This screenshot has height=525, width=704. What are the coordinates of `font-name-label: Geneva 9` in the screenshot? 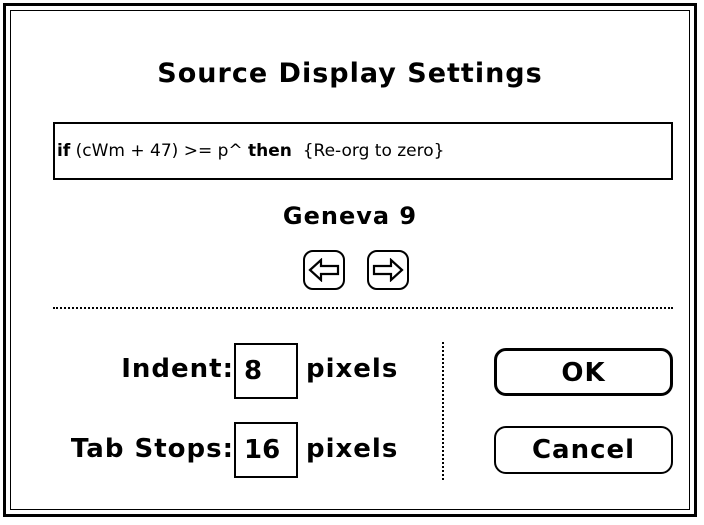 It's located at (350, 216).